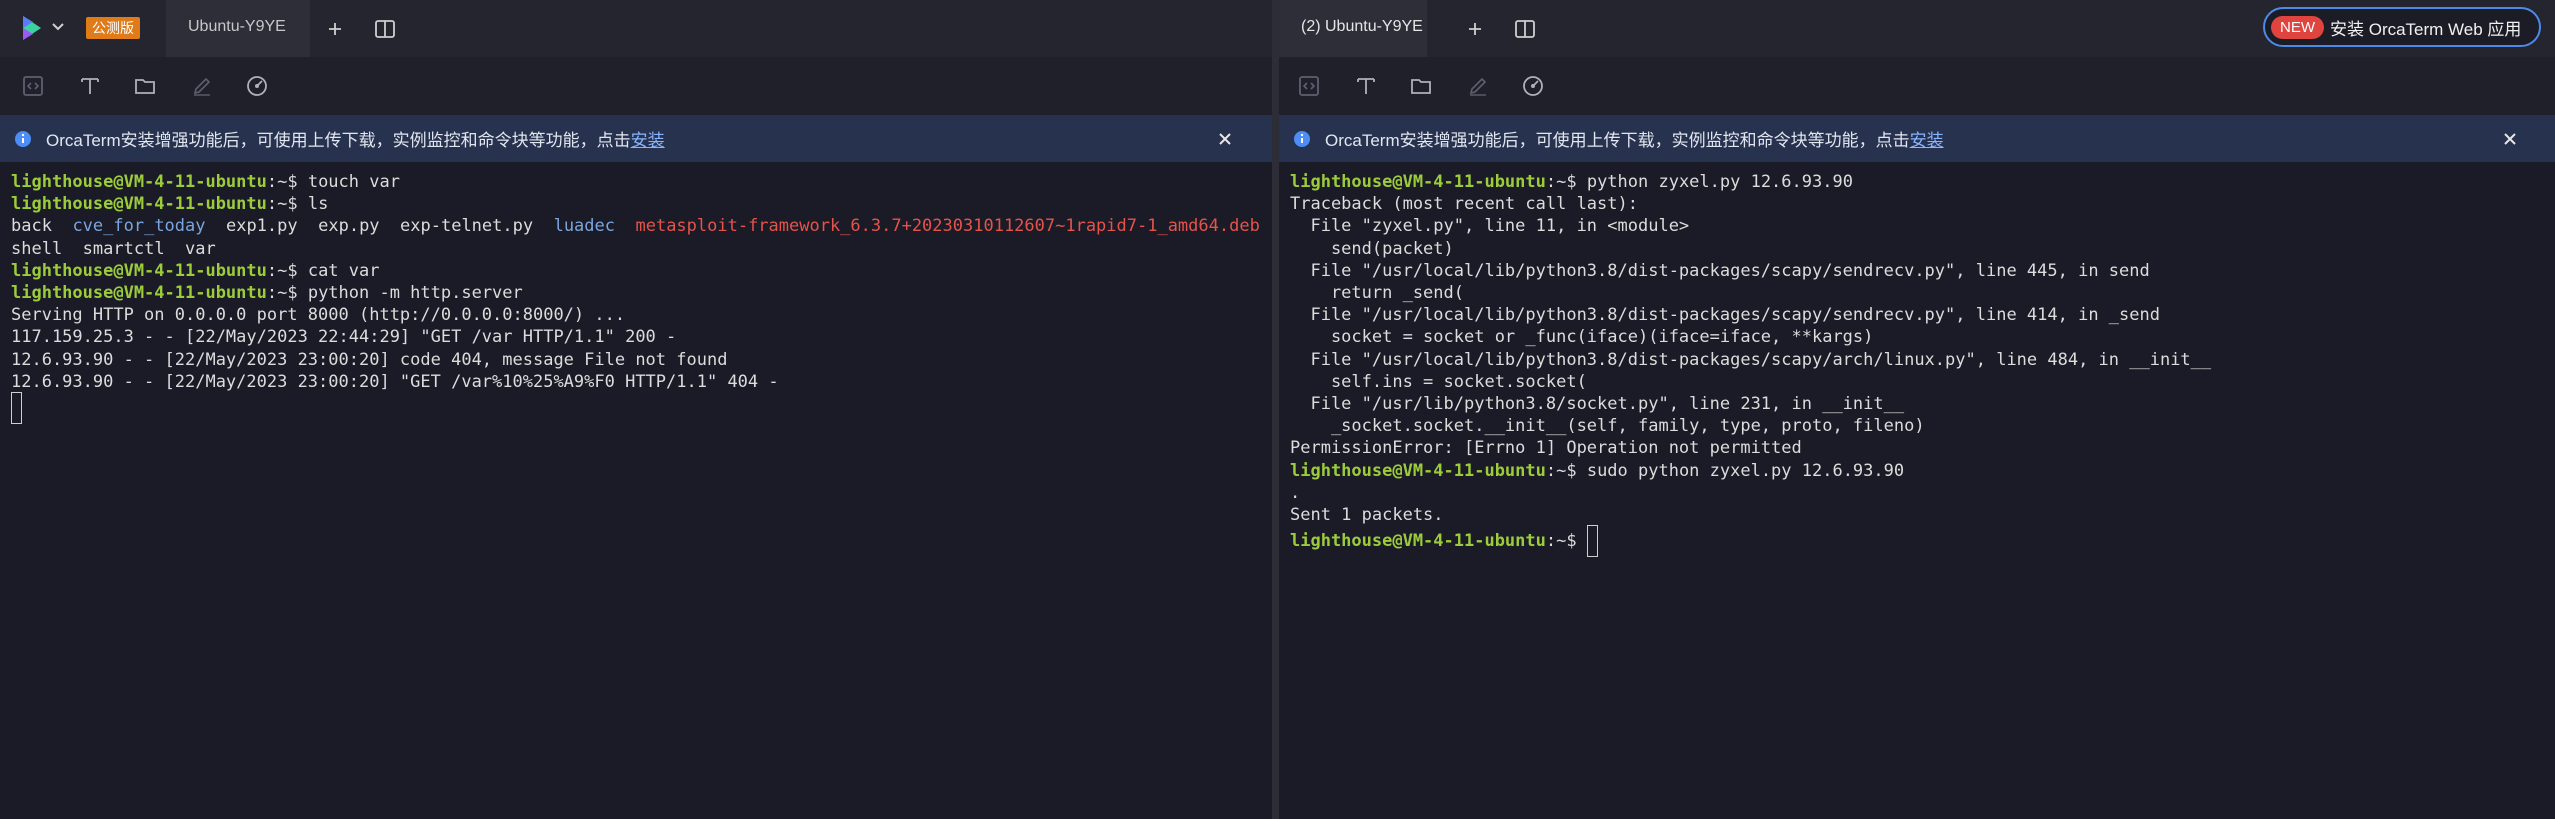 This screenshot has height=819, width=2555. I want to click on new-badge: NEW, so click(2297, 27).